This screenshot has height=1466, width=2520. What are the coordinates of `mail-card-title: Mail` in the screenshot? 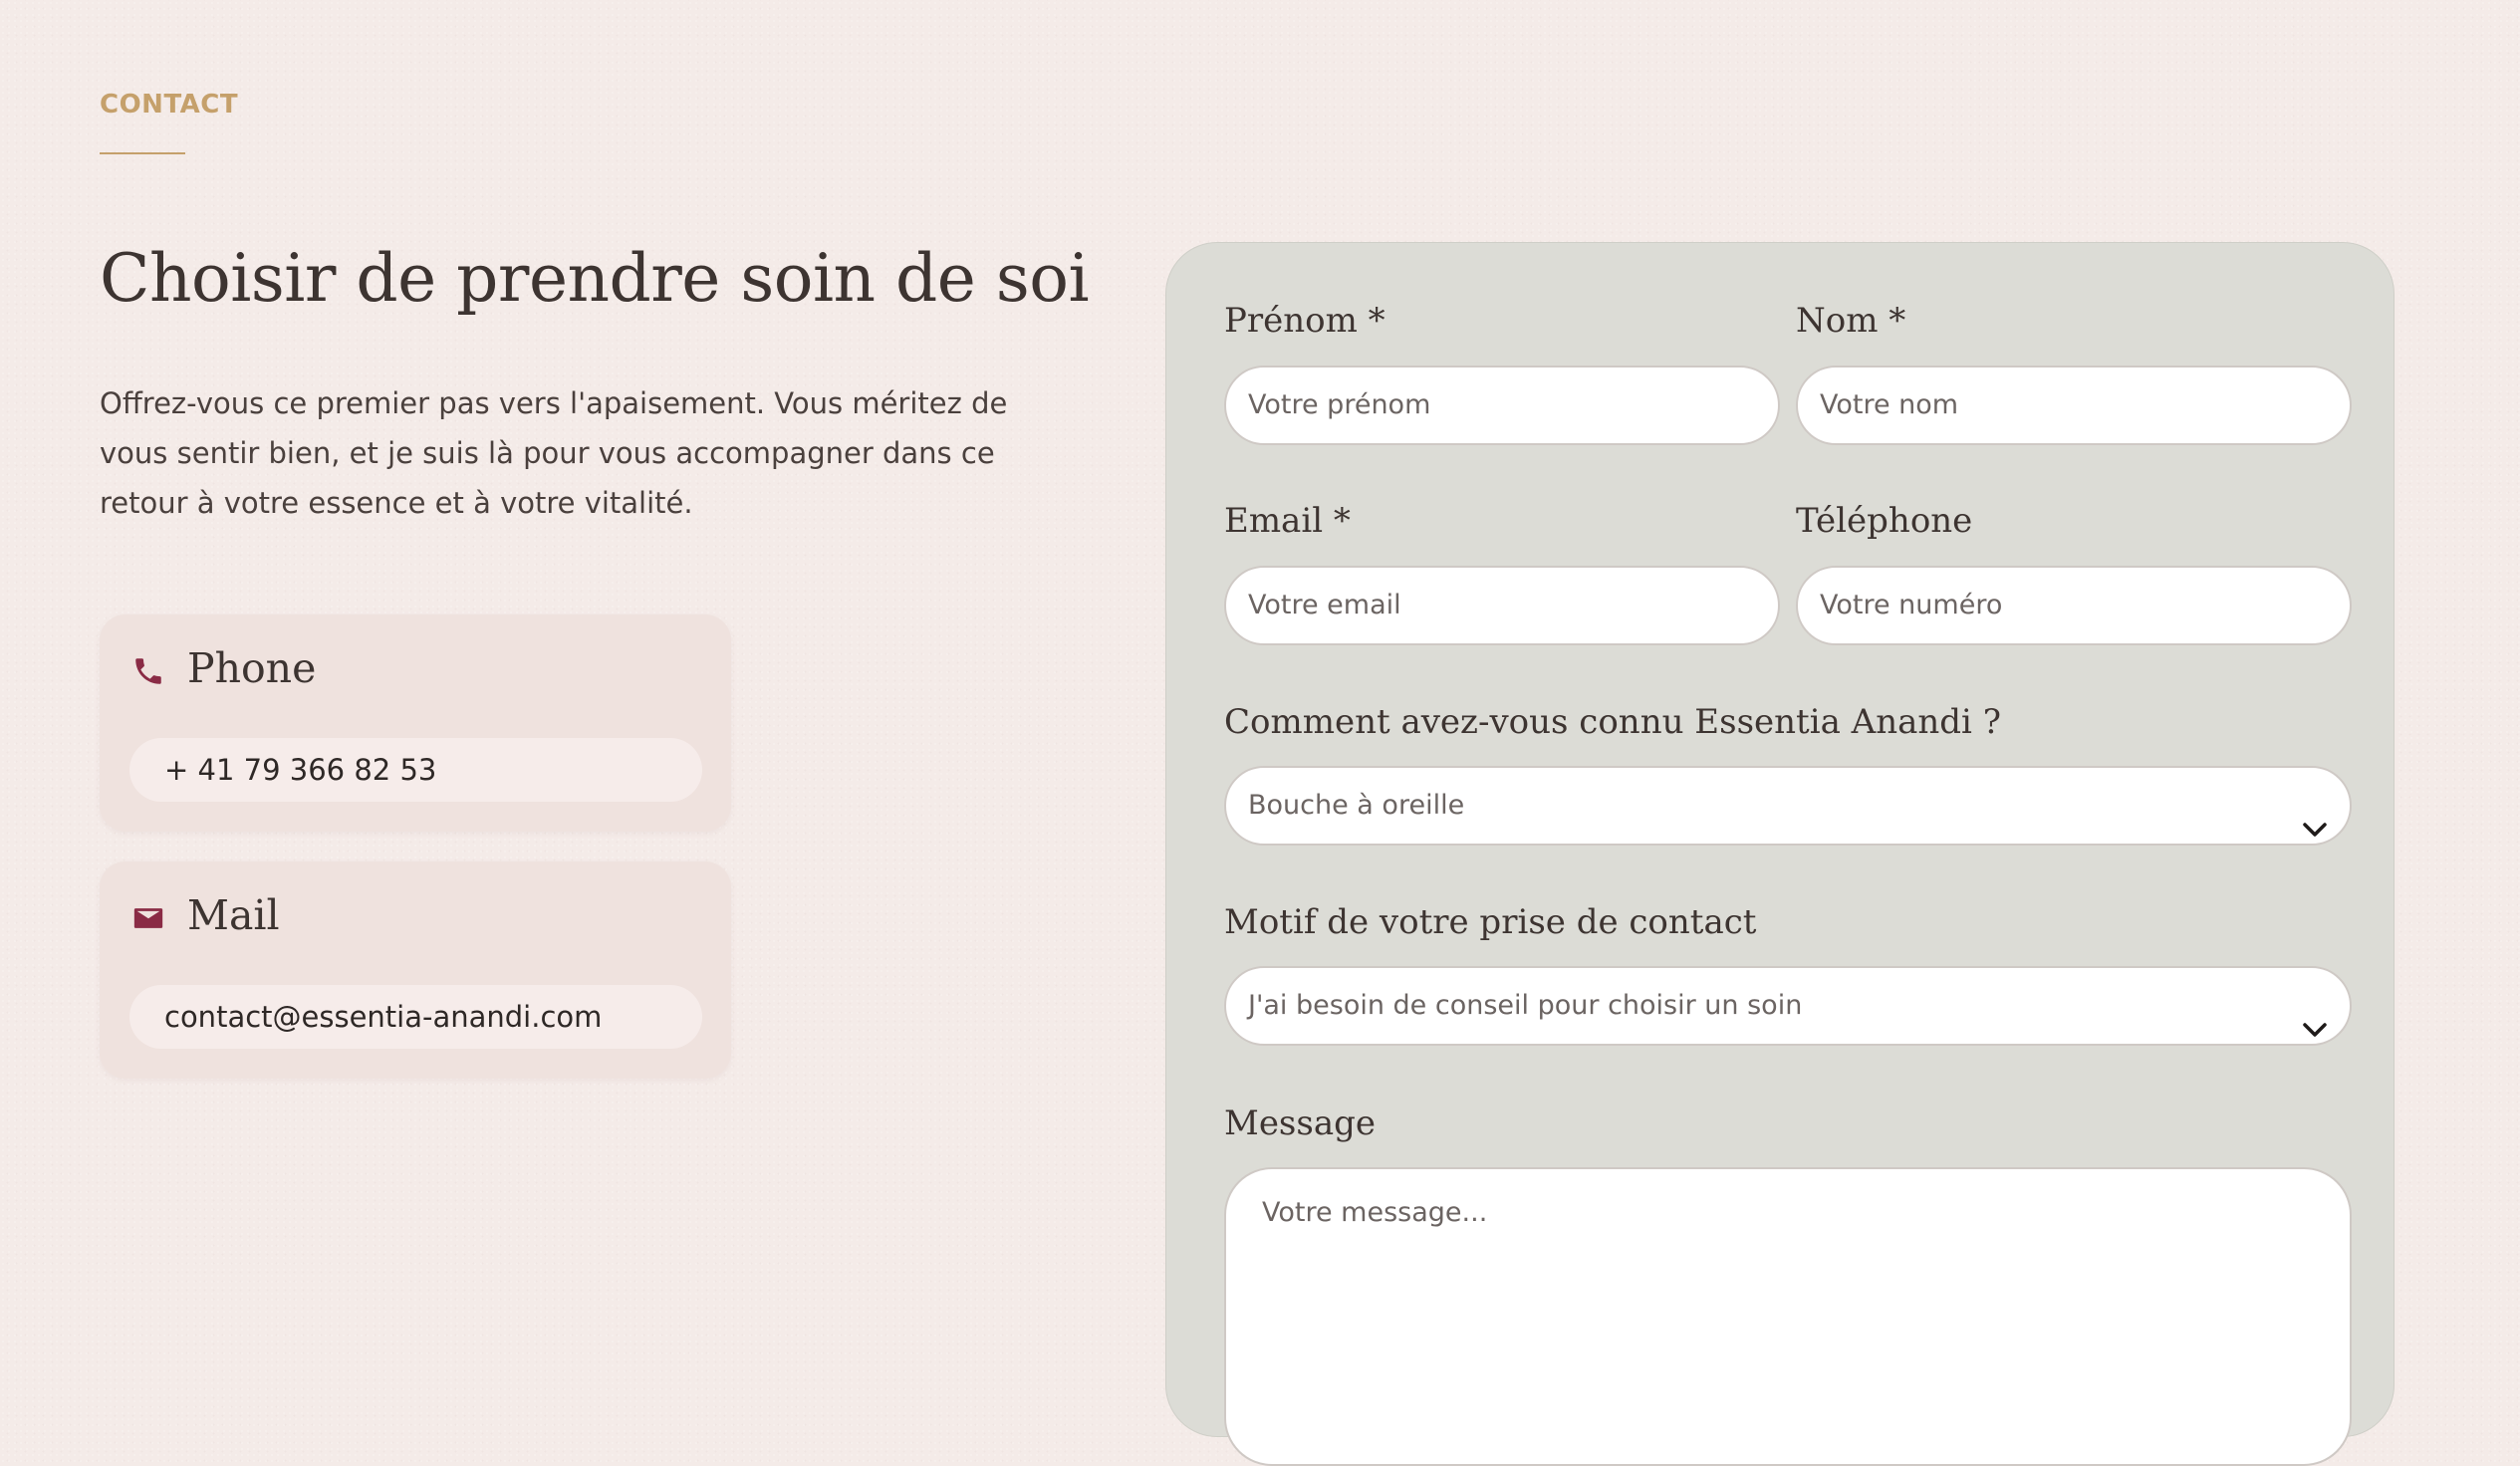 It's located at (233, 915).